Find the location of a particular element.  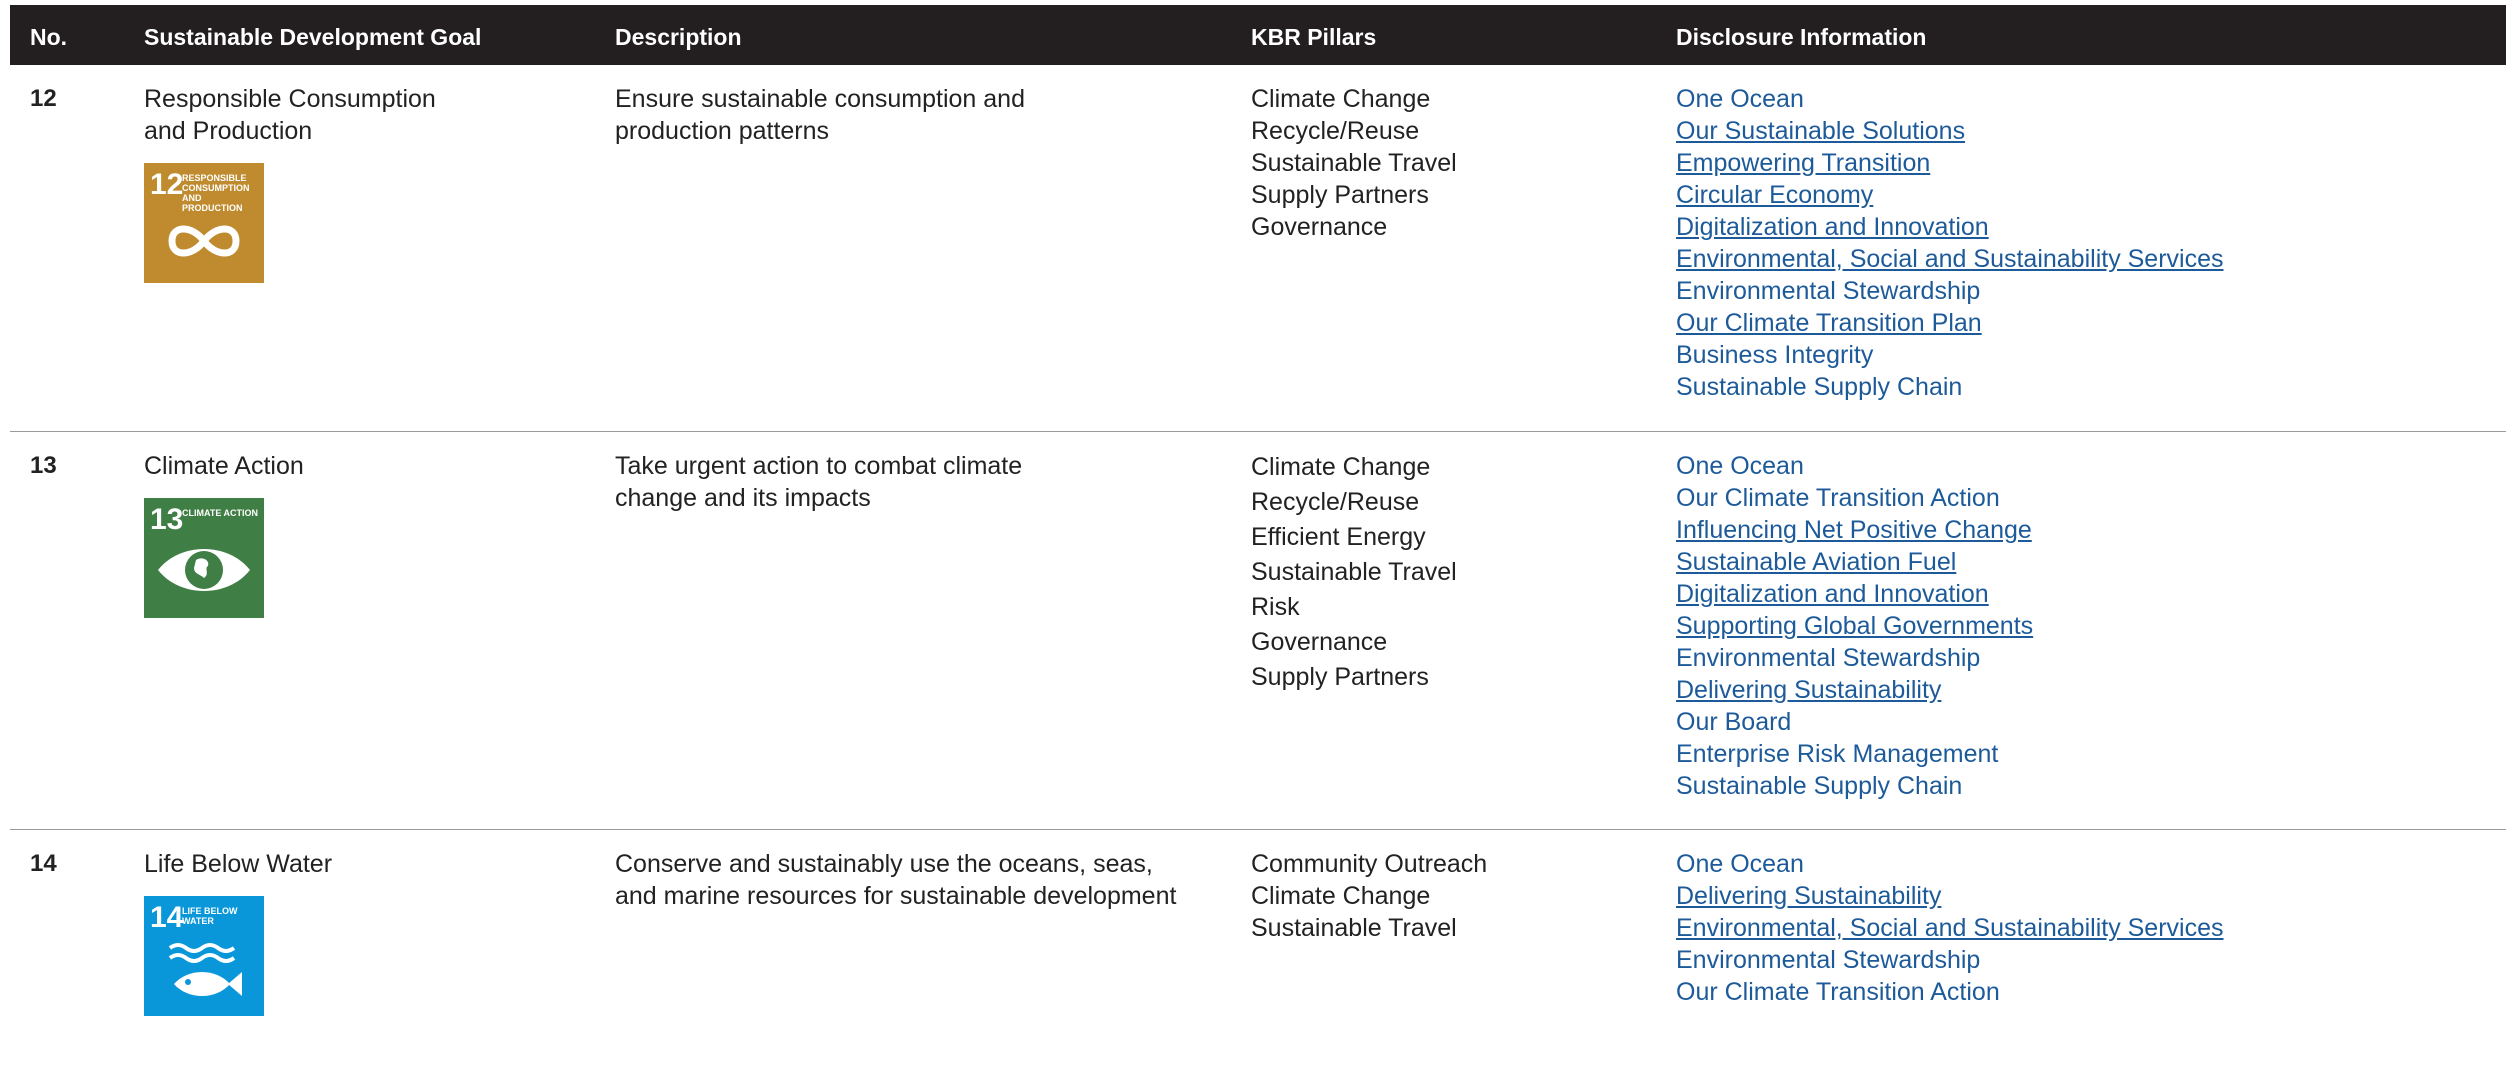

disclosure-link: Supporting Global Governments is located at coordinates (1854, 626).